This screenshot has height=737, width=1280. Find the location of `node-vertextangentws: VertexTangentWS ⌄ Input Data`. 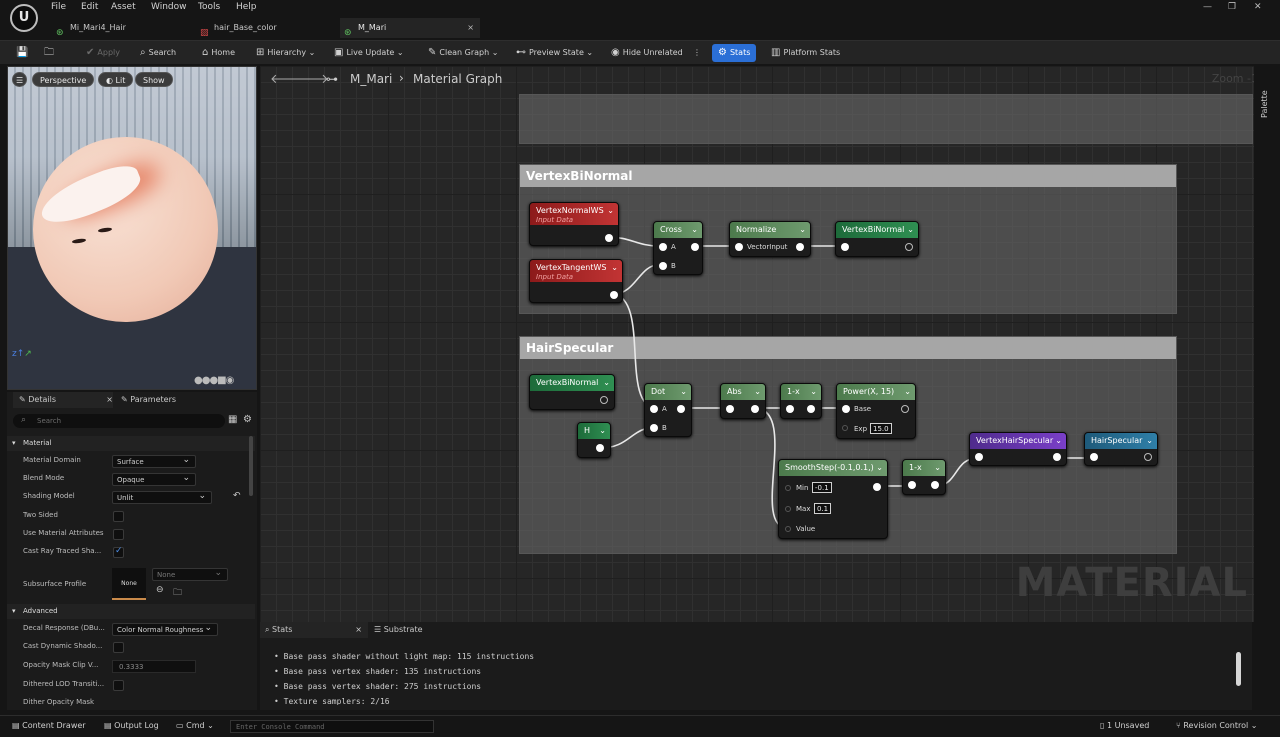

node-vertextangentws: VertexTangentWS ⌄ Input Data is located at coordinates (576, 281).